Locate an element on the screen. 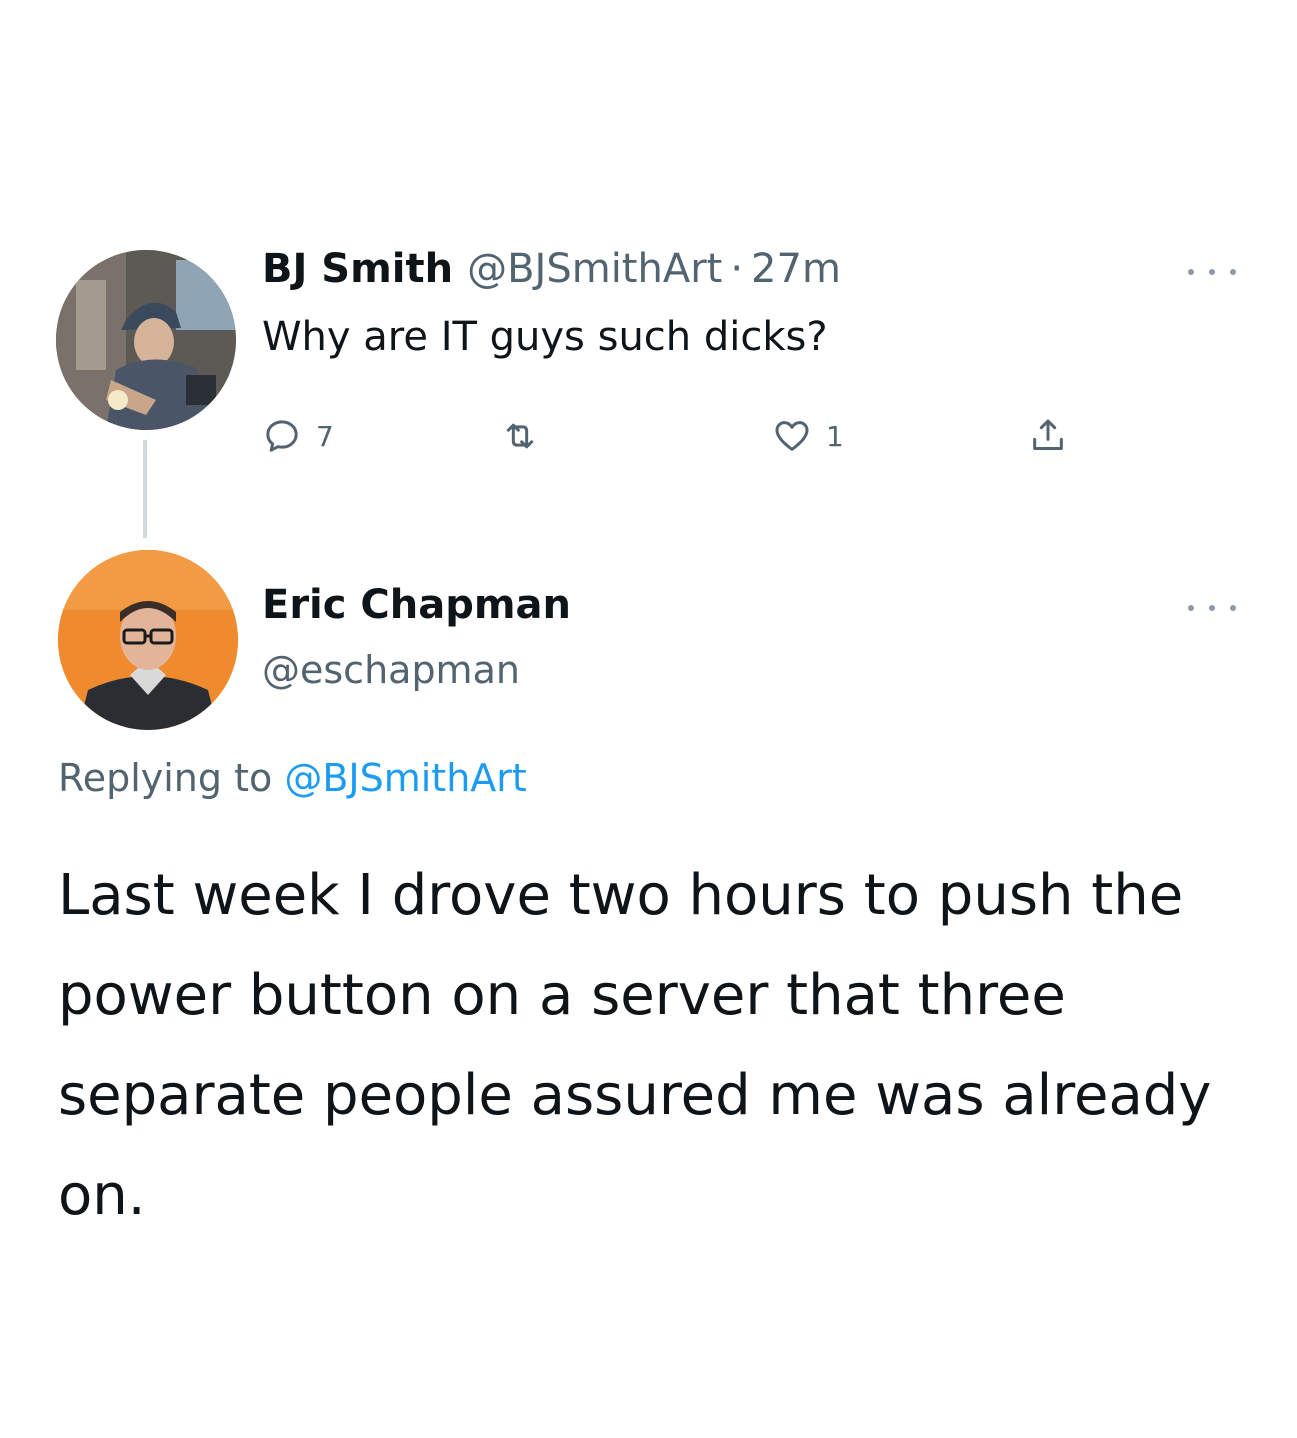 This screenshot has height=1438, width=1297. parent-more-button is located at coordinates (1212, 272).